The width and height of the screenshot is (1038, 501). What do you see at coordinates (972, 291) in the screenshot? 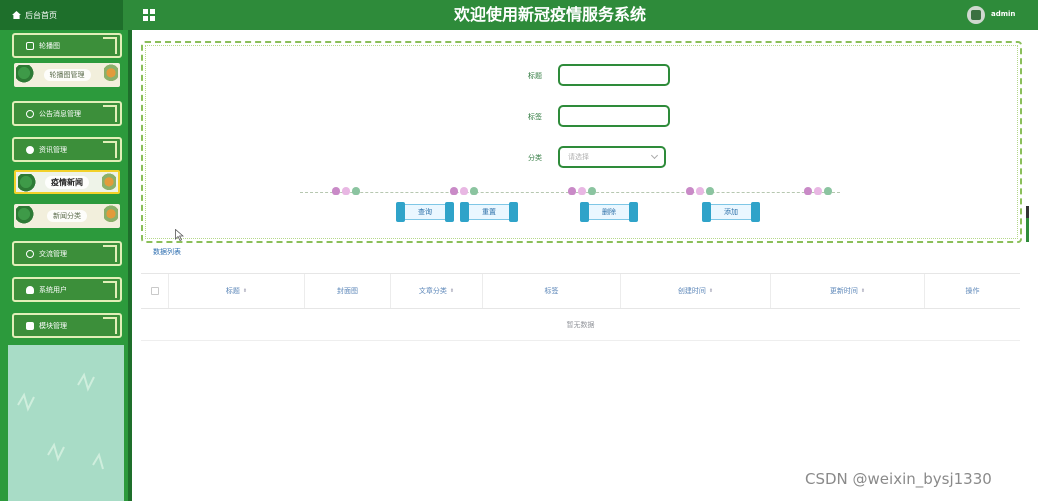
I see `column-header-actions: 操作` at bounding box center [972, 291].